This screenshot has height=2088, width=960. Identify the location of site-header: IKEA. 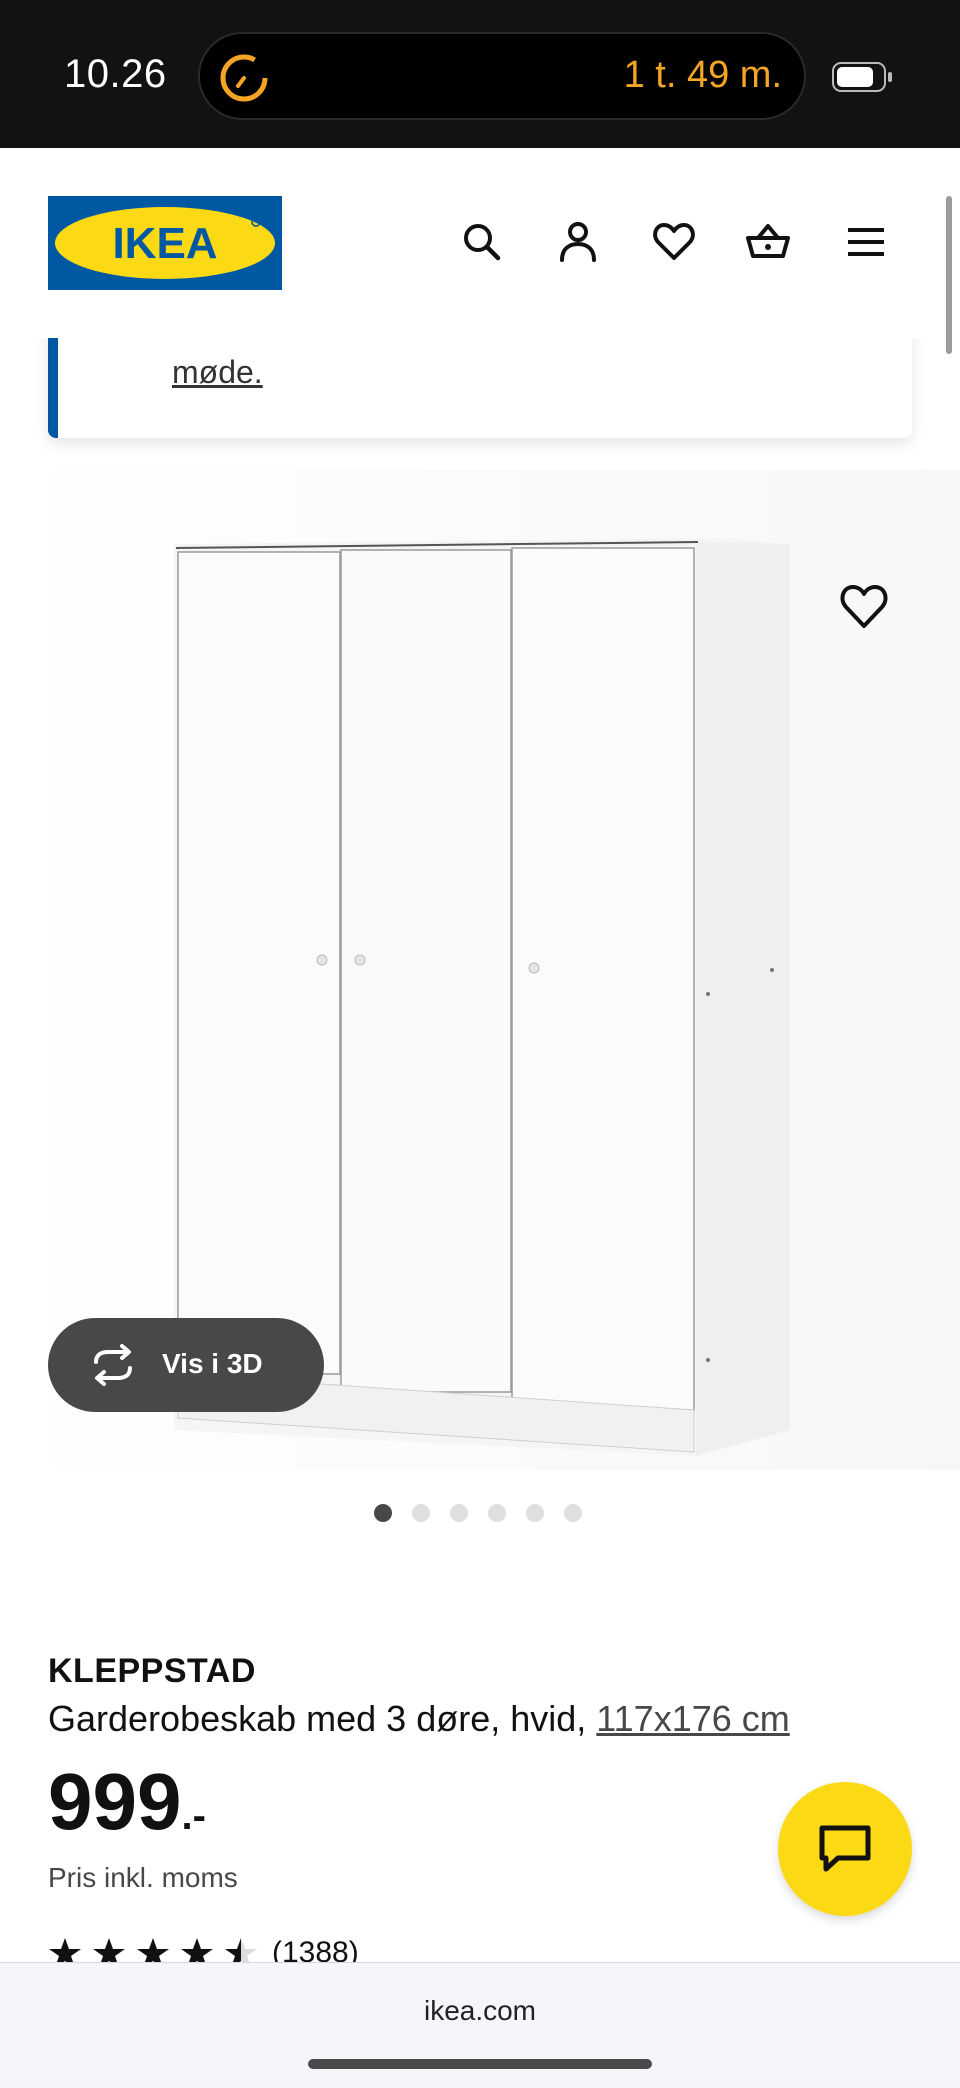
(480, 243).